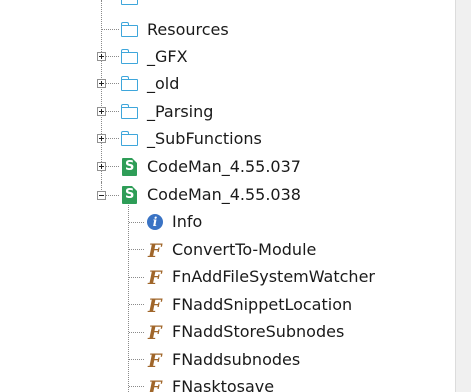 The image size is (471, 392). I want to click on tree-item-label: FNaddsubnodes, so click(236, 359).